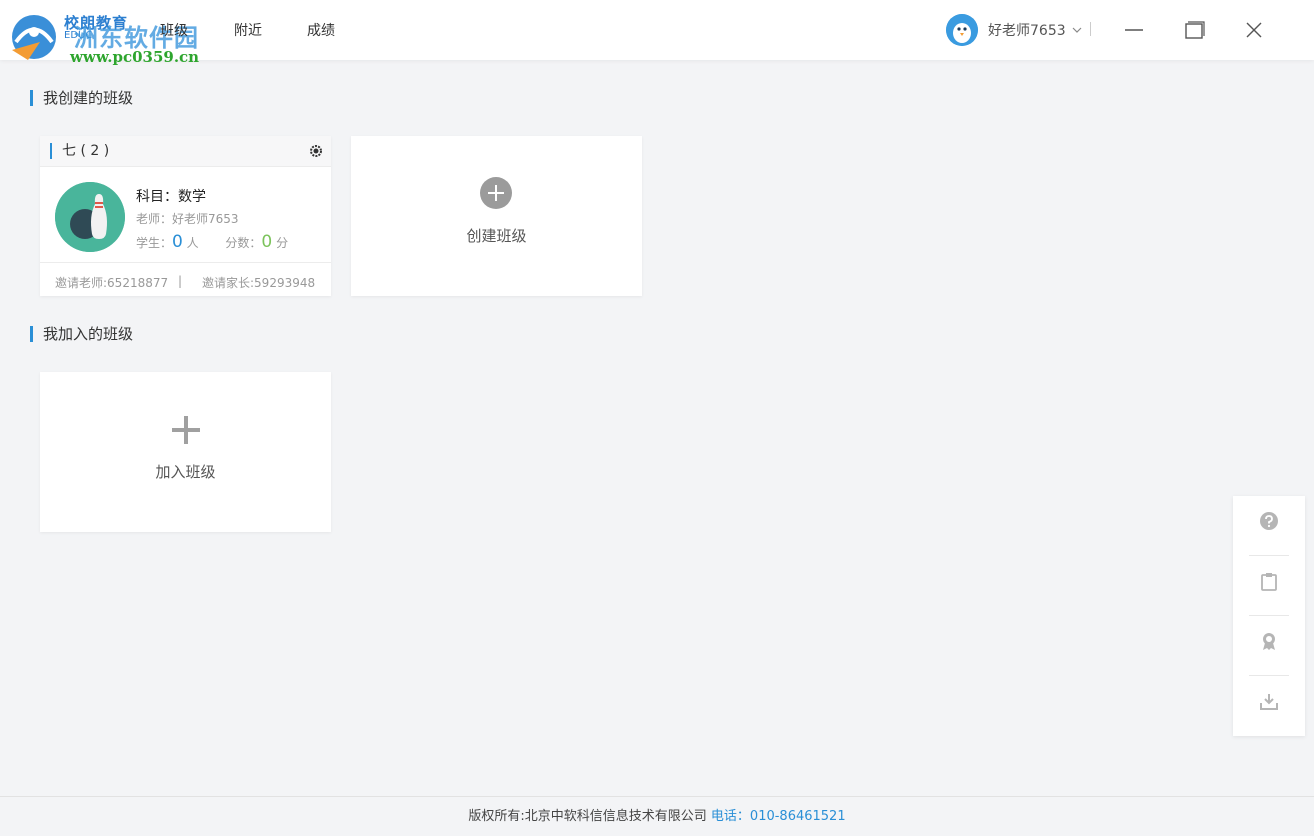 This screenshot has height=836, width=1314. I want to click on students-label: 学生：, so click(154, 243).